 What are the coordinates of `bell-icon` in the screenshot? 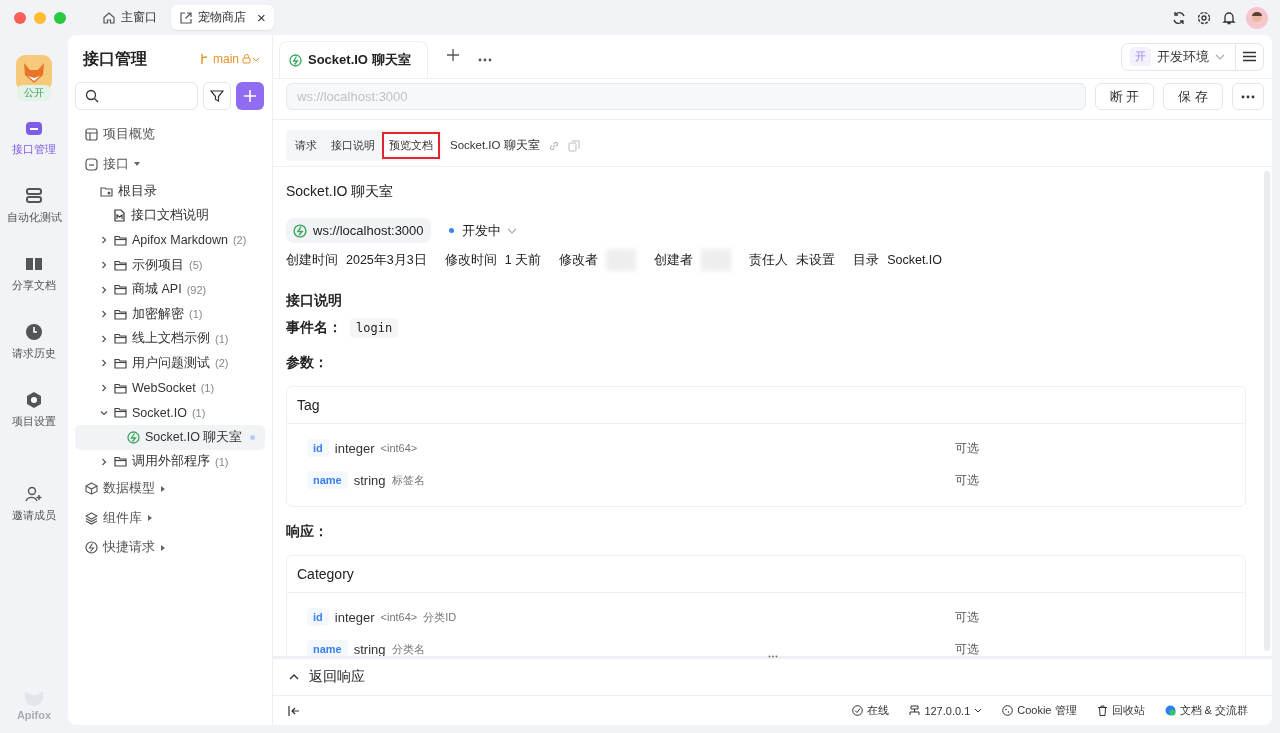 It's located at (1229, 17).